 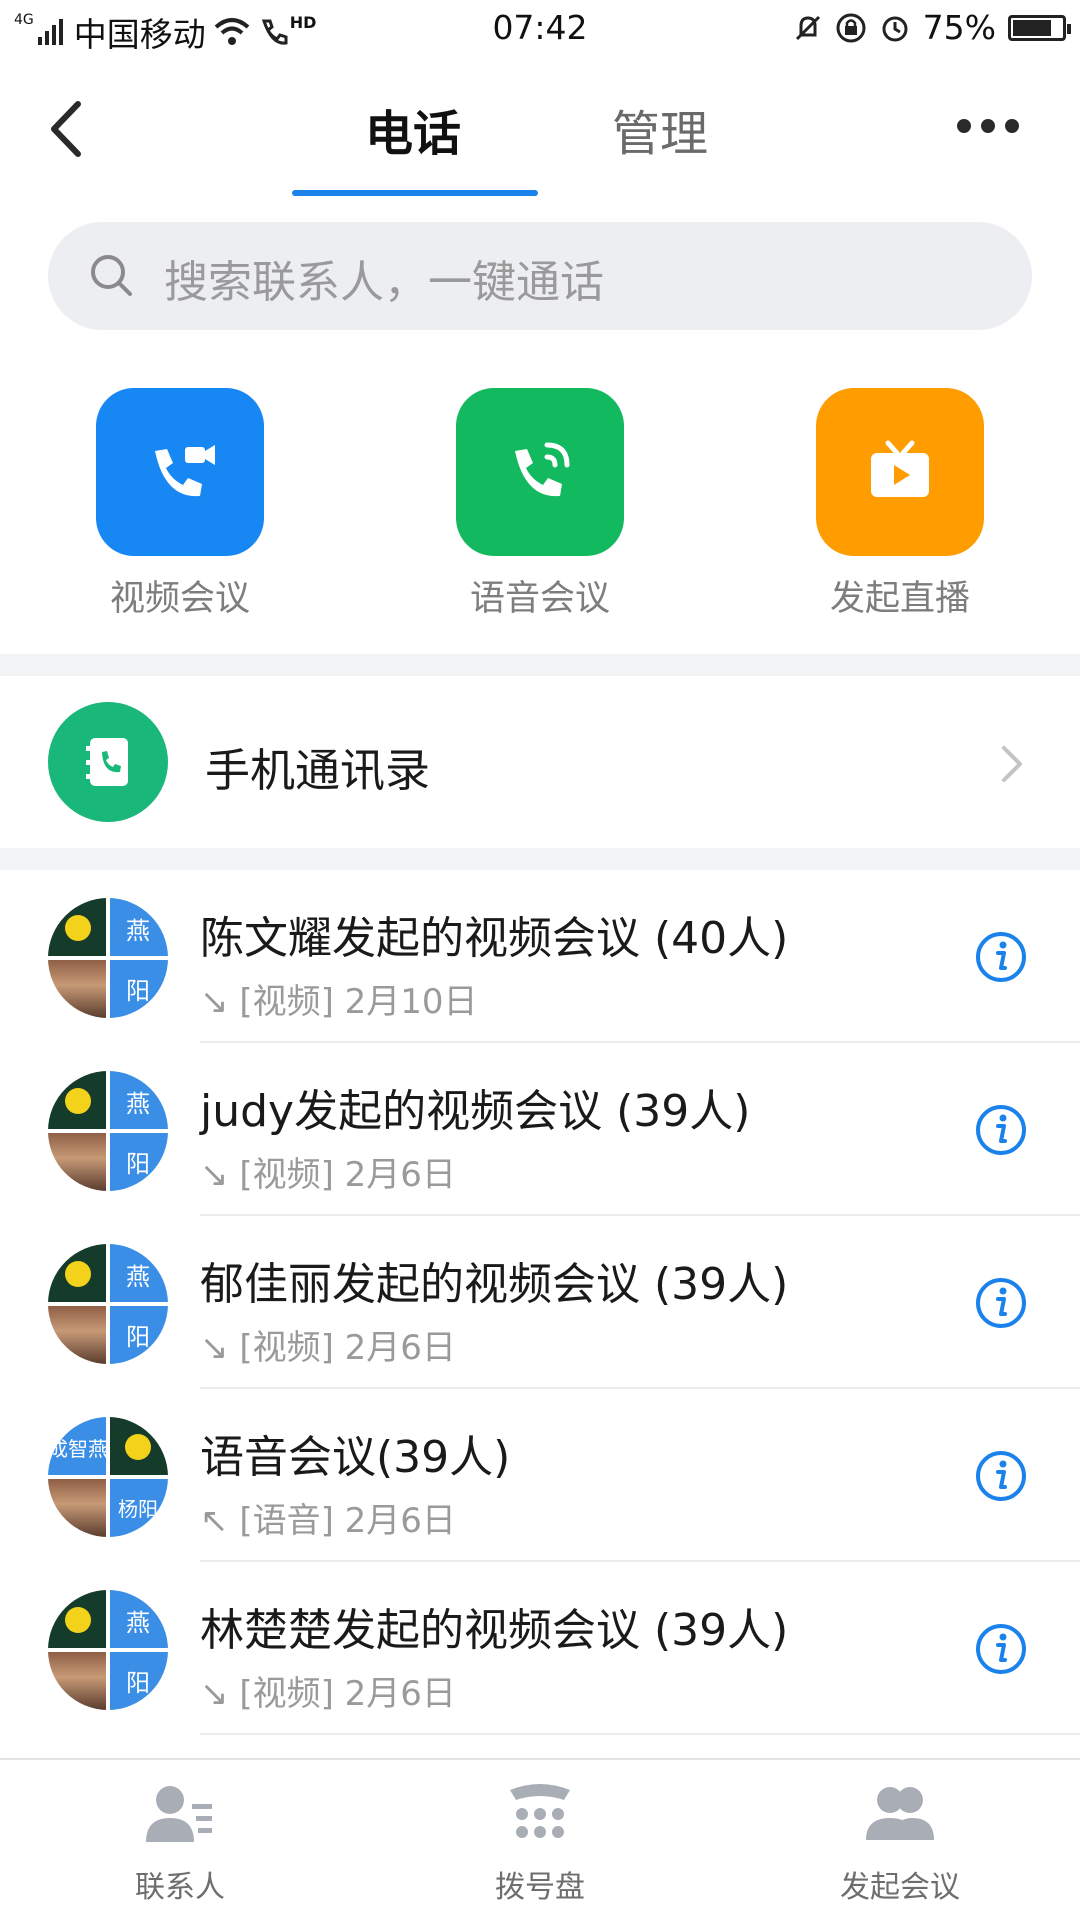 I want to click on battery-percent: 75%, so click(x=959, y=27).